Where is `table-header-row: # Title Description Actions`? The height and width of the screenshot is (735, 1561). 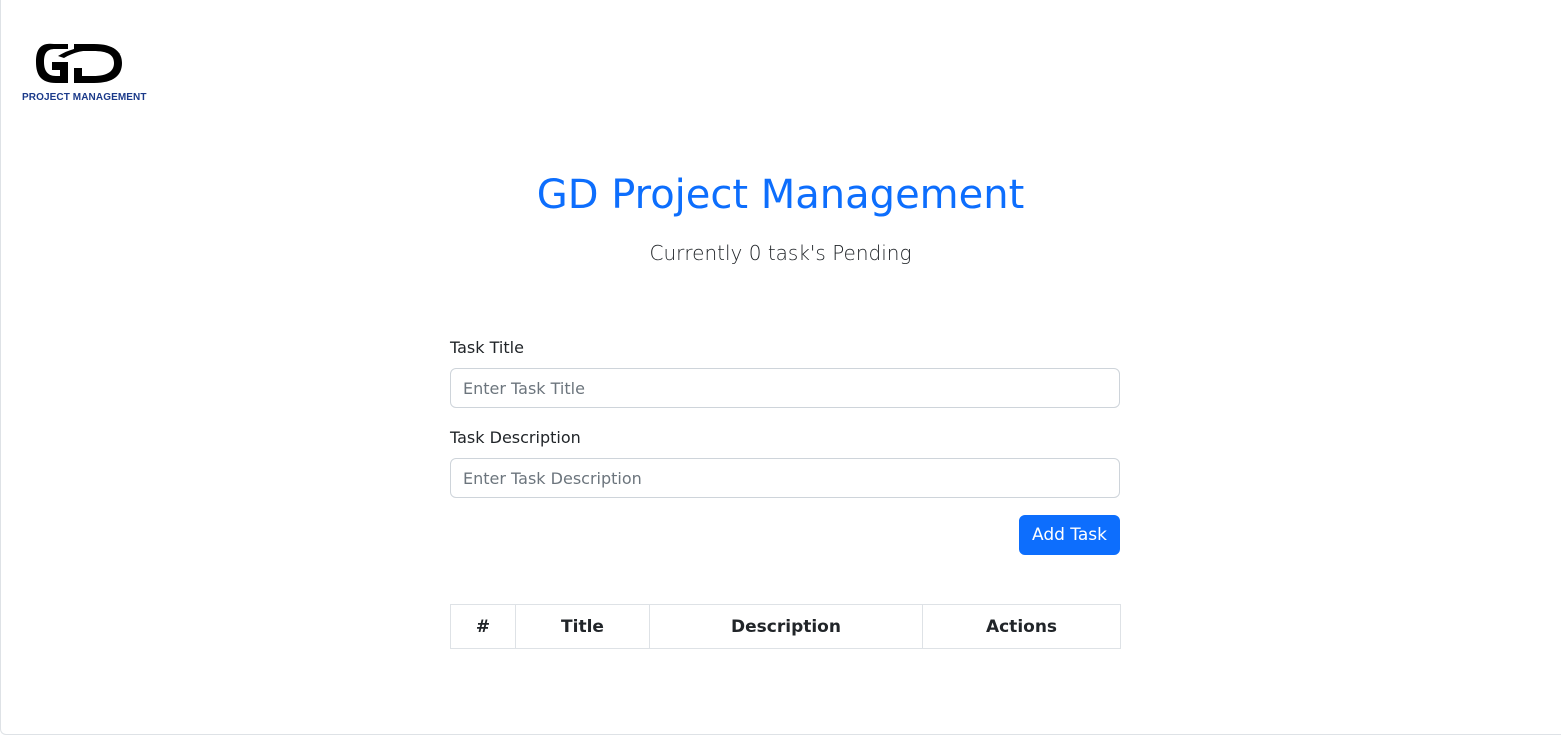 table-header-row: # Title Description Actions is located at coordinates (785, 626).